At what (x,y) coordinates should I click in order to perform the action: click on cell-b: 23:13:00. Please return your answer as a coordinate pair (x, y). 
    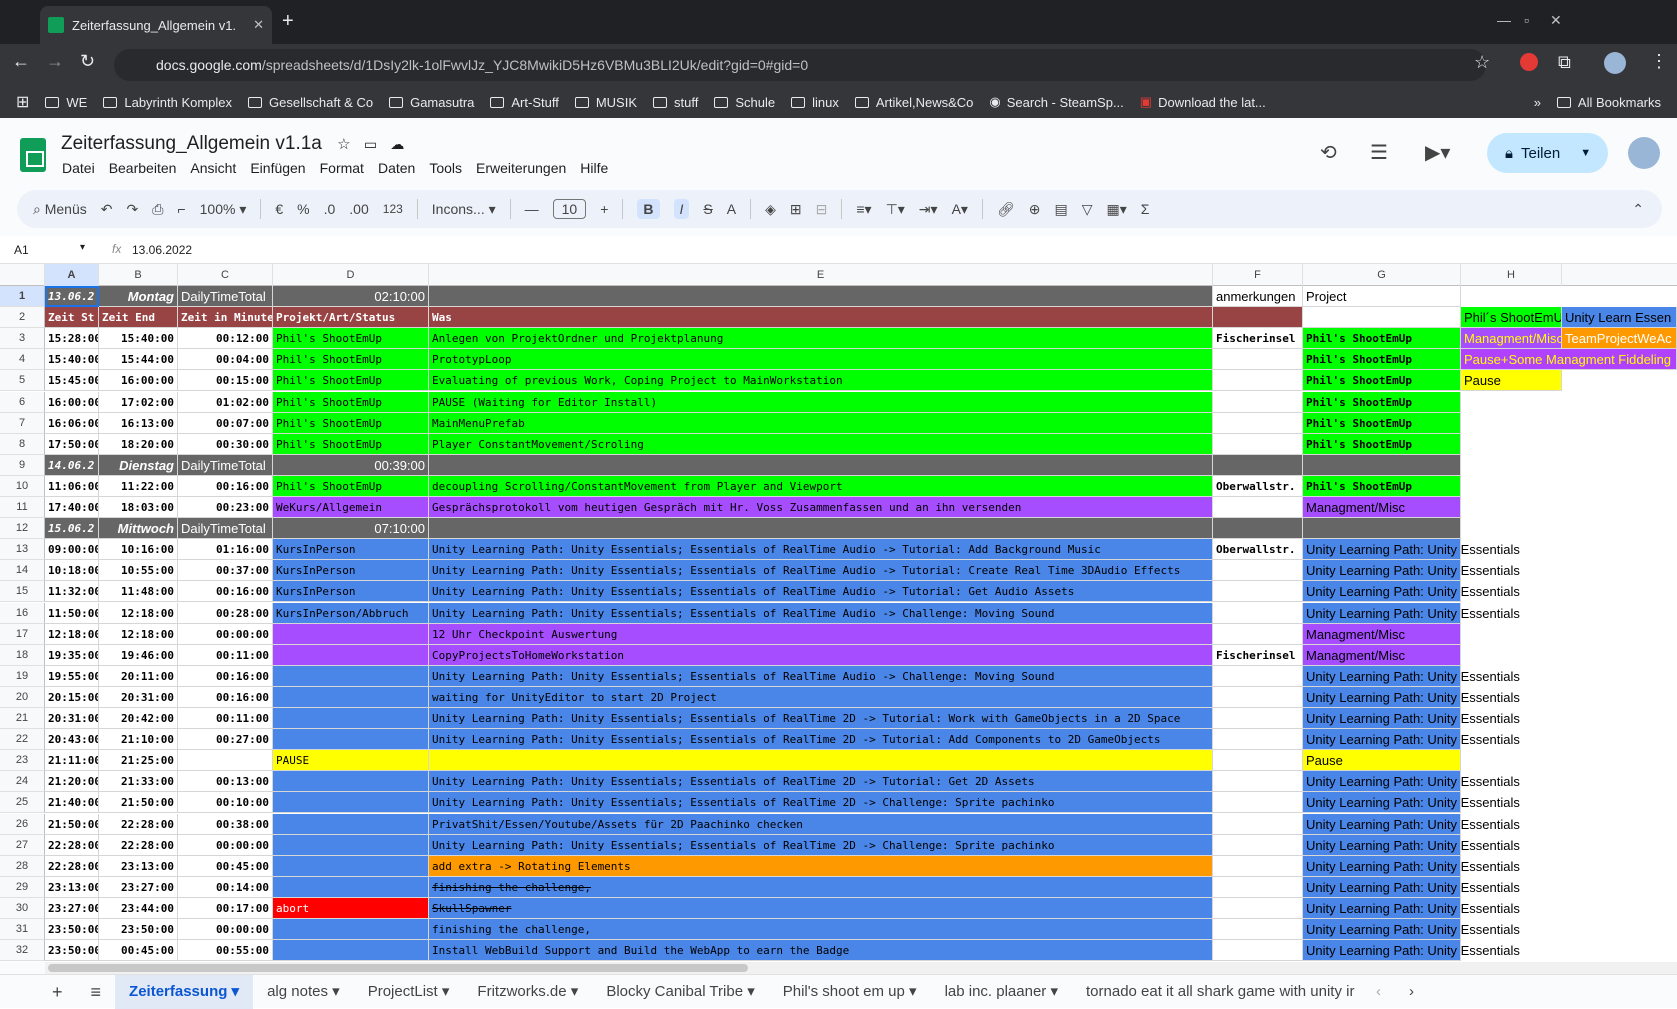
    Looking at the image, I should click on (138, 866).